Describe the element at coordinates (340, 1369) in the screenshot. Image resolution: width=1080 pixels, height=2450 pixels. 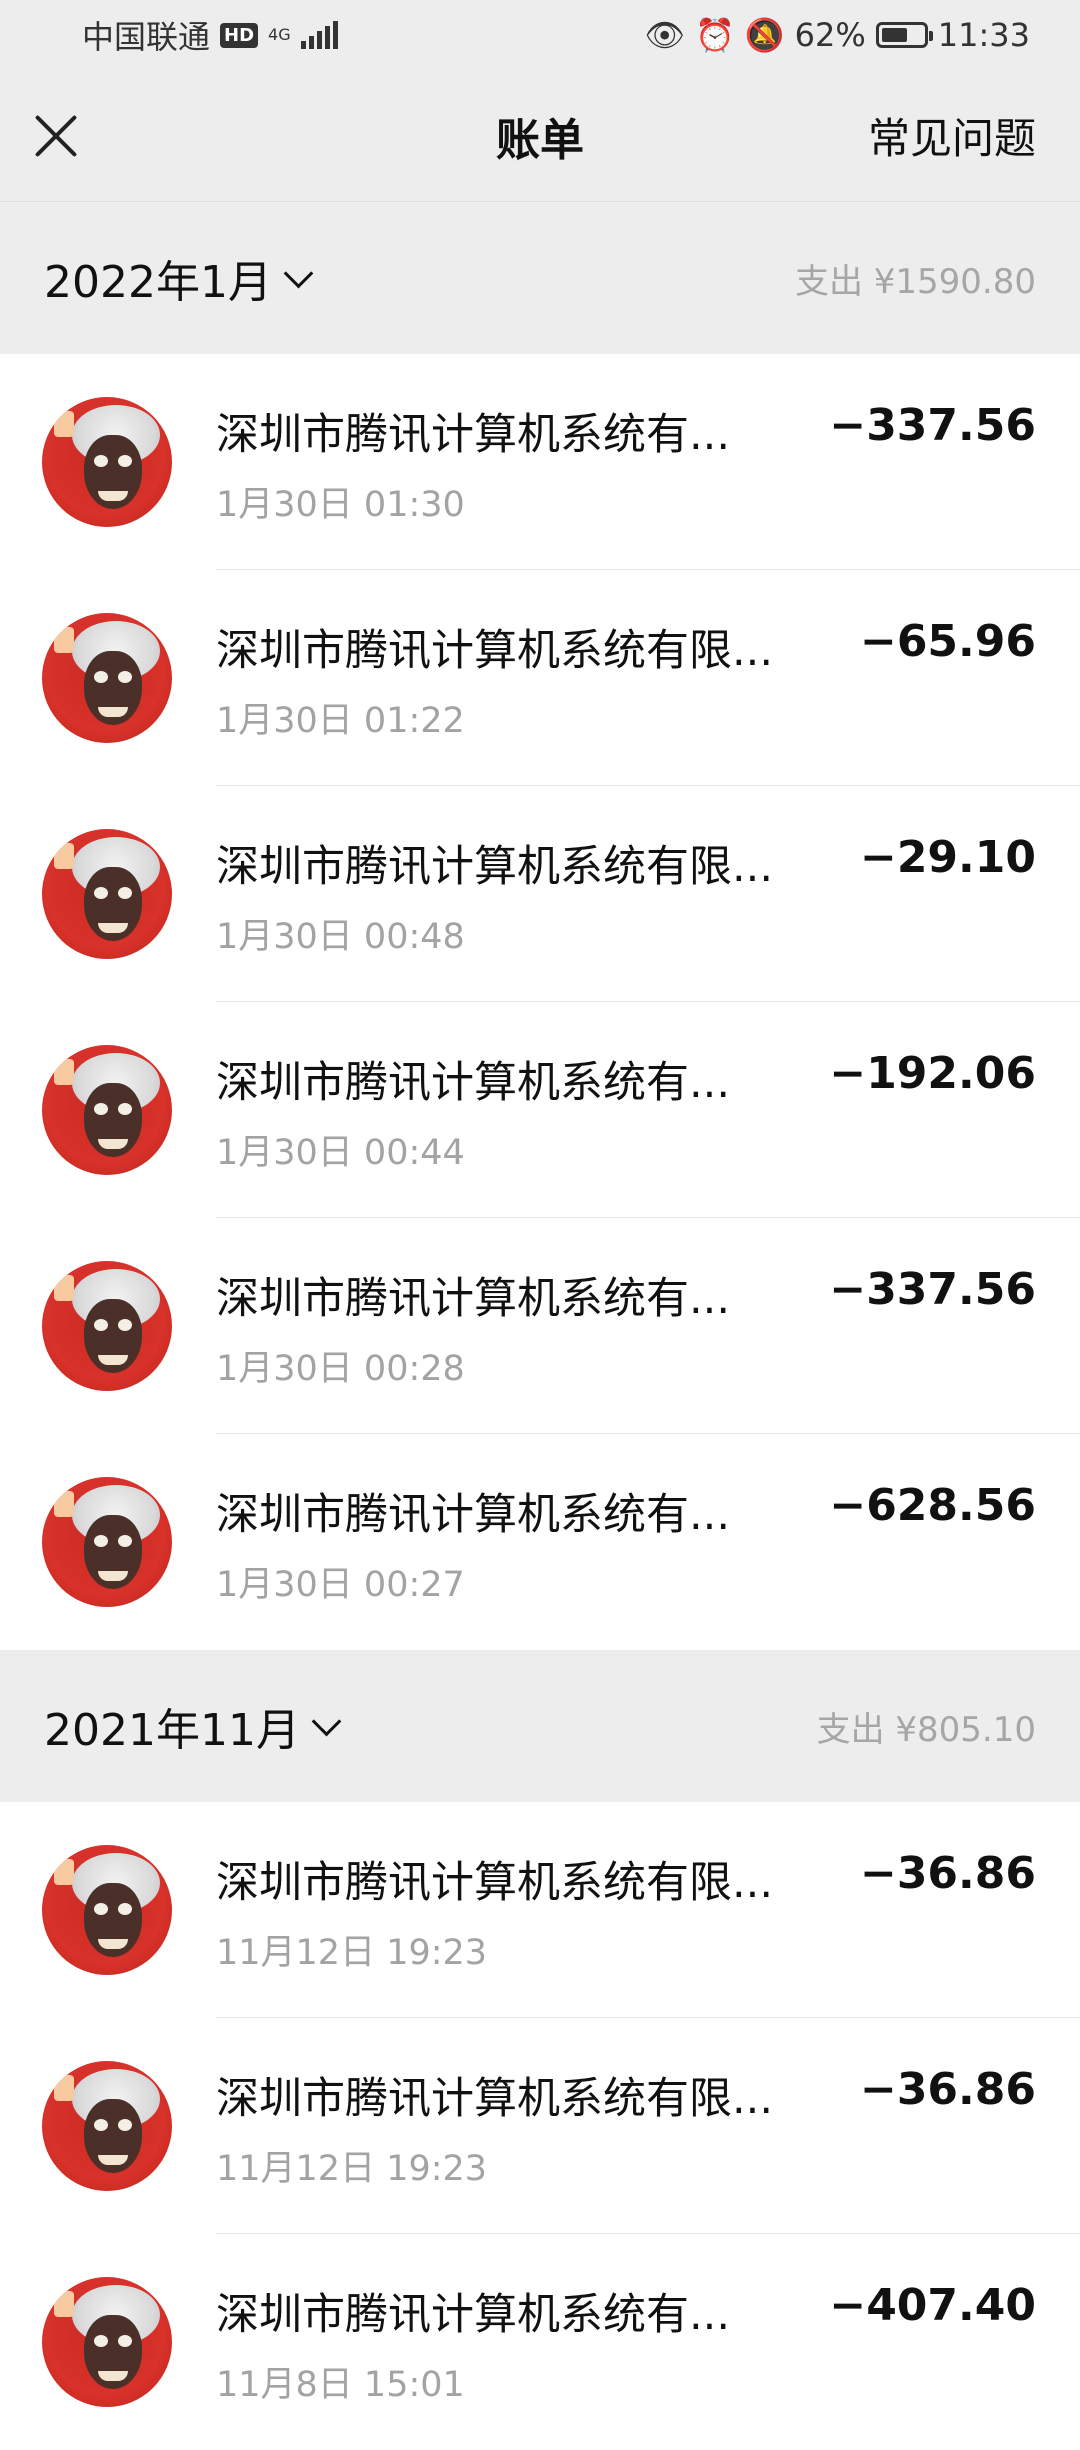
I see `transaction-time: 1月30日 00:28` at that location.